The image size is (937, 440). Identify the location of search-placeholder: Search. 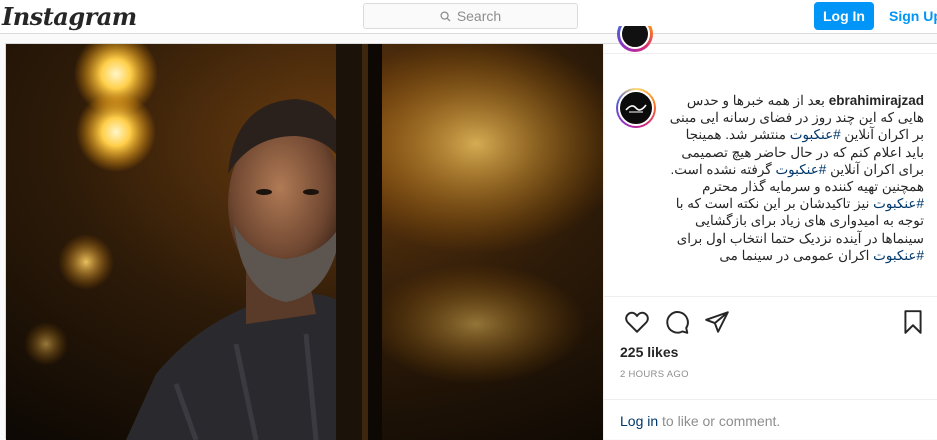
(479, 16).